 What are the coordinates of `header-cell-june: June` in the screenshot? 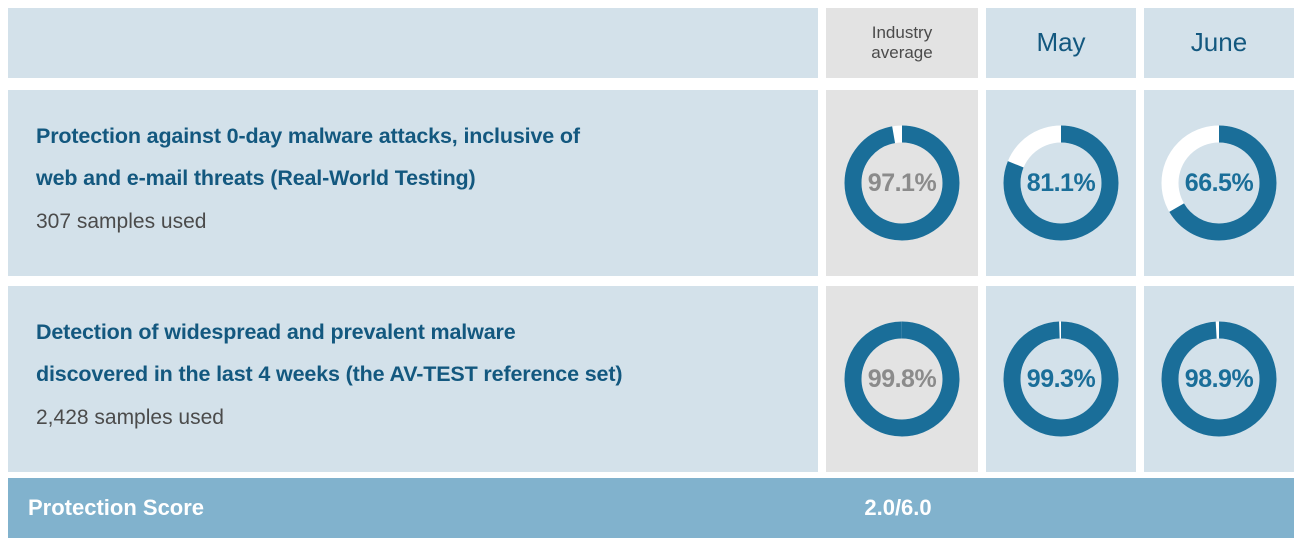 It's located at (1219, 43).